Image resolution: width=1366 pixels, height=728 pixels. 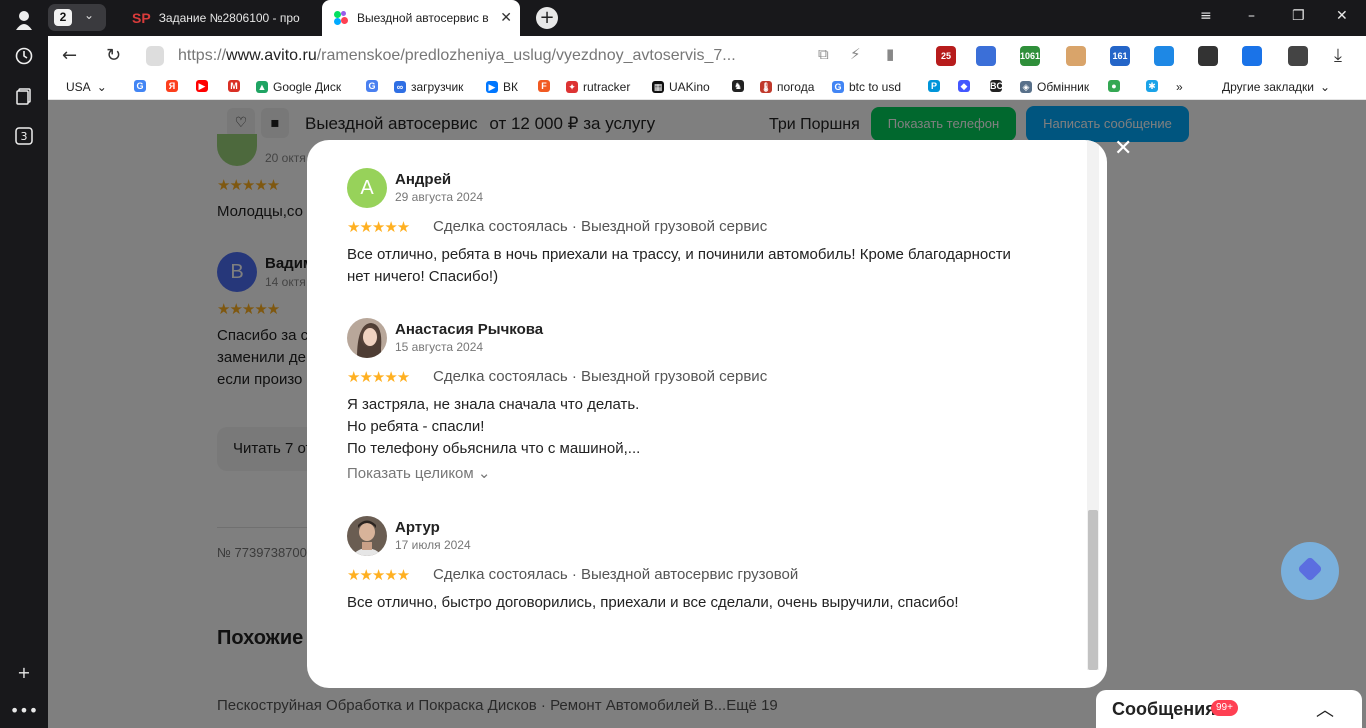 I want to click on tab-title: Задание №2806100 - про, so click(x=229, y=18).